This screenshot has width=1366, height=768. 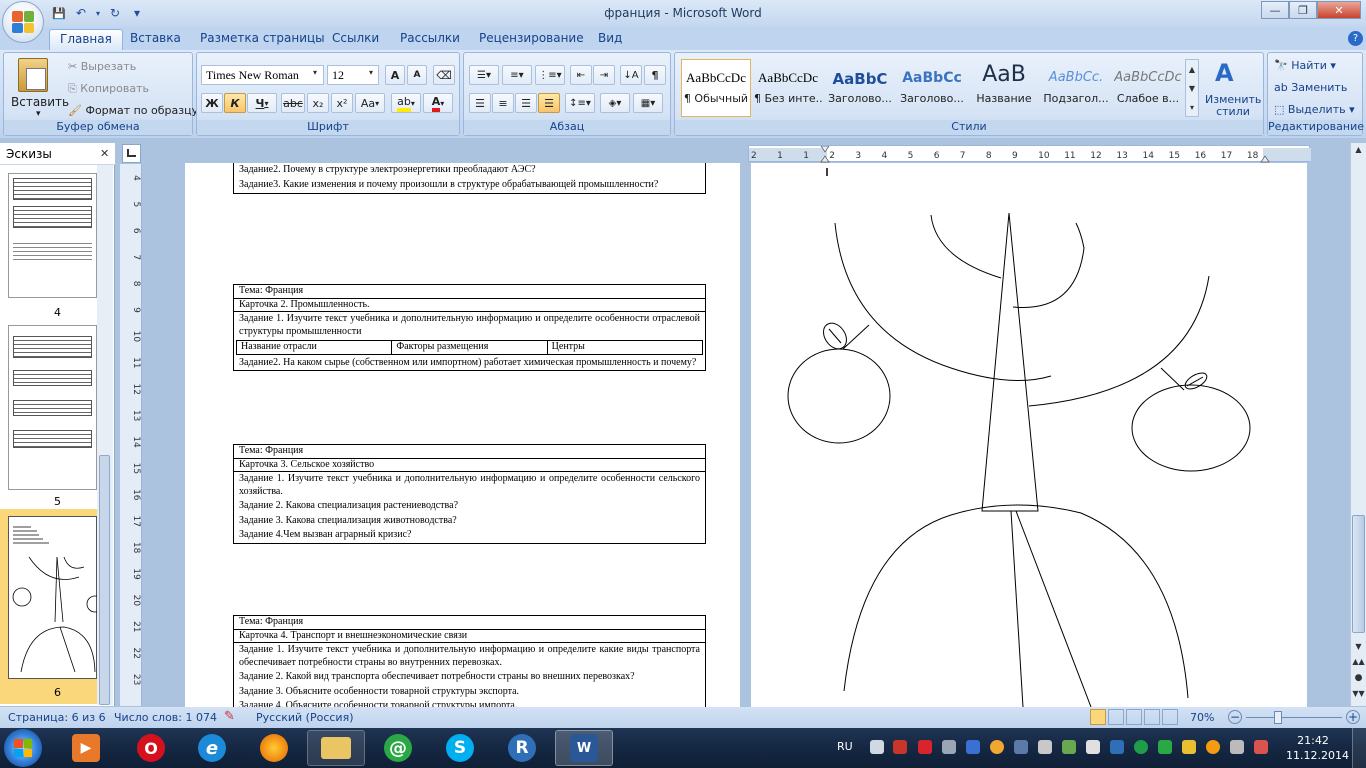 What do you see at coordinates (155, 39) in the screenshot?
I see `tab-insert: Вставка` at bounding box center [155, 39].